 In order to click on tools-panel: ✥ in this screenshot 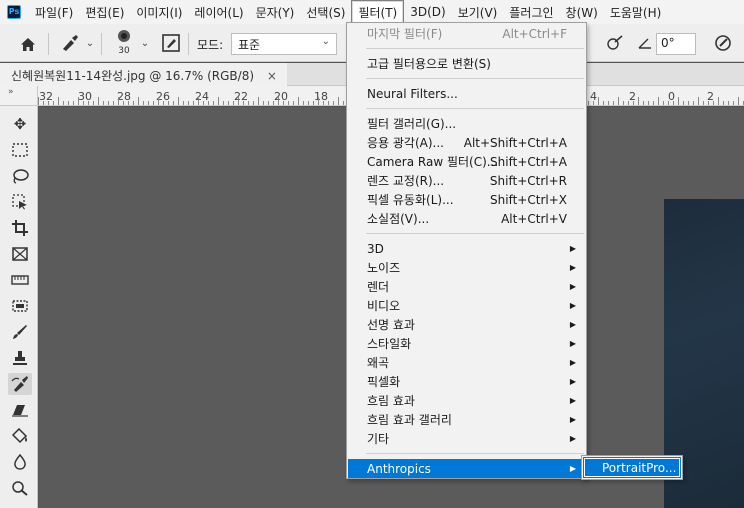, I will do `click(19, 307)`.